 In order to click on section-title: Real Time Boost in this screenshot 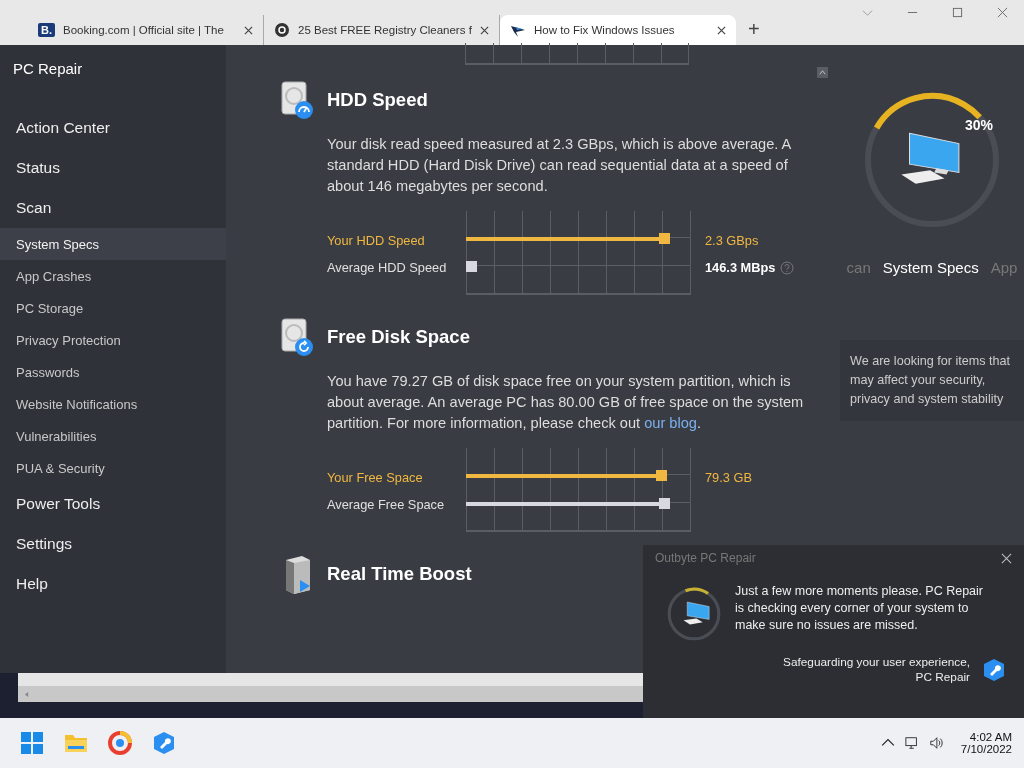, I will do `click(399, 574)`.